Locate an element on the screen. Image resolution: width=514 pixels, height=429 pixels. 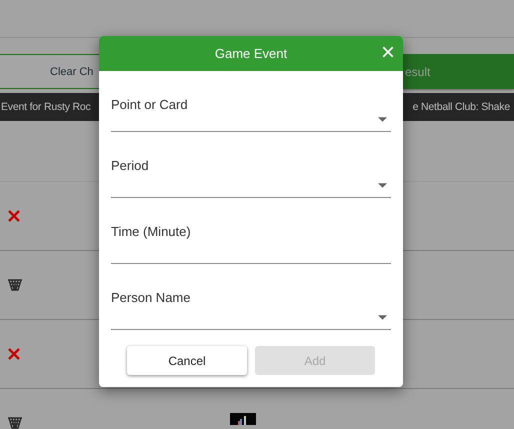
select-field: Period is located at coordinates (251, 165).